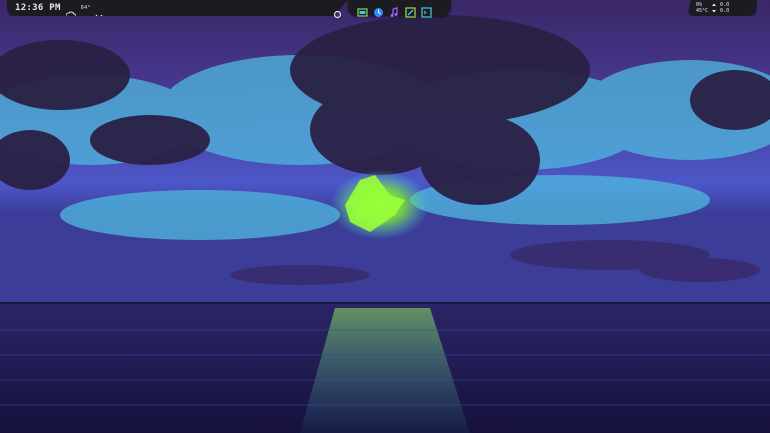 This screenshot has width=770, height=433. What do you see at coordinates (38, 8) in the screenshot?
I see `clock-label: 12:36 PM` at bounding box center [38, 8].